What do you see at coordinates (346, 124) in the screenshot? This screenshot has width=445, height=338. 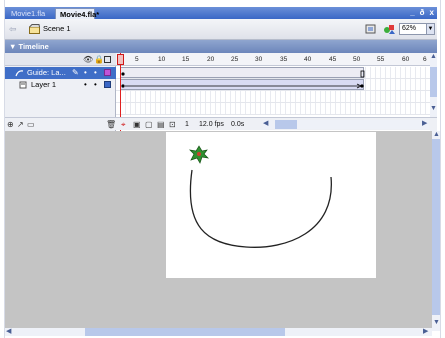 I see `timeline-horizontal-scrollbar: ◀ ▶` at bounding box center [346, 124].